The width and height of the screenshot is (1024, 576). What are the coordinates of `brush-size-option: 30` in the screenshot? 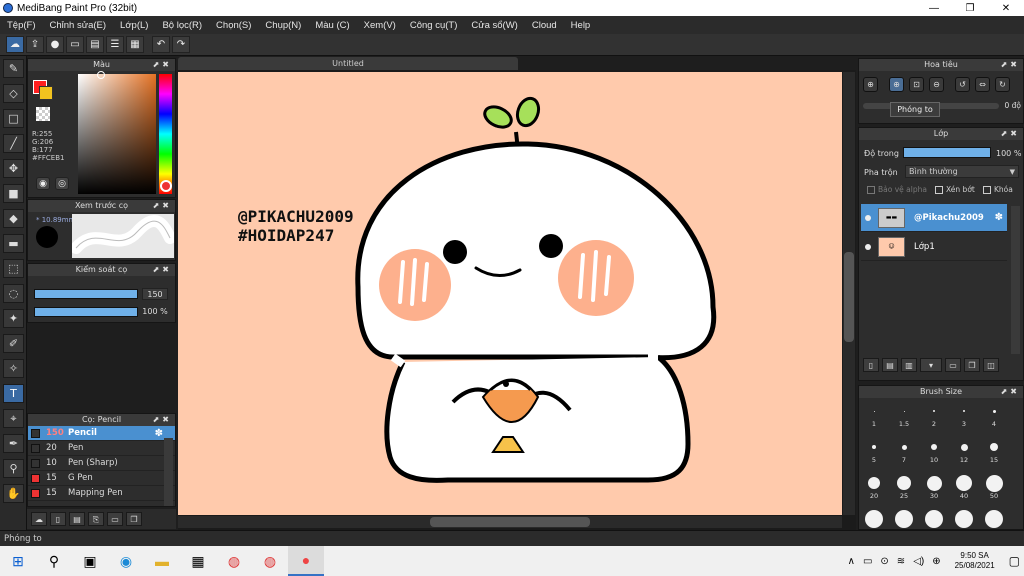 It's located at (934, 487).